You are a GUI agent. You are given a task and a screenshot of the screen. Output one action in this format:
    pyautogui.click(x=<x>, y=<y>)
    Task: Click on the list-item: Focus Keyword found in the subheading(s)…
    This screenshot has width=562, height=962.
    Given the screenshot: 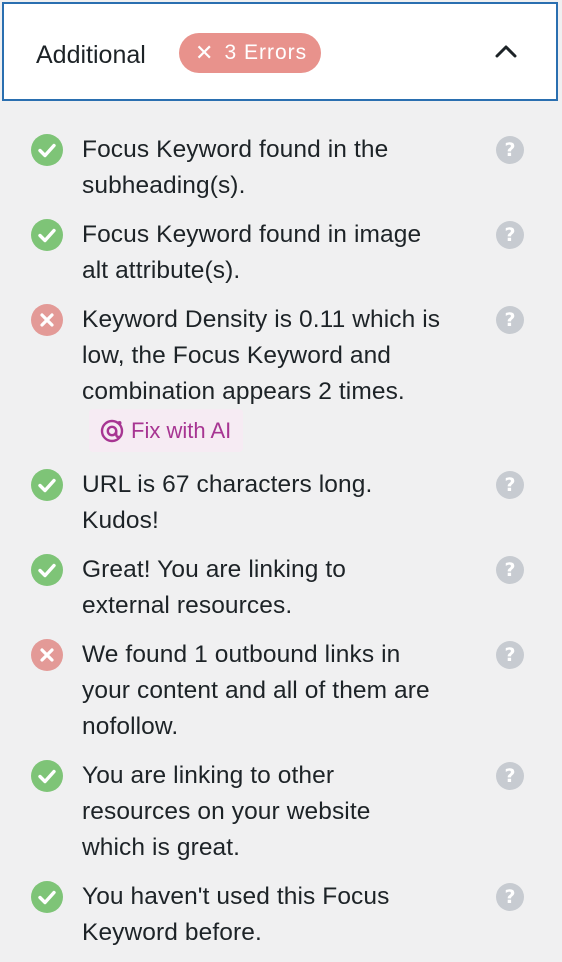 What is the action you would take?
    pyautogui.click(x=281, y=168)
    